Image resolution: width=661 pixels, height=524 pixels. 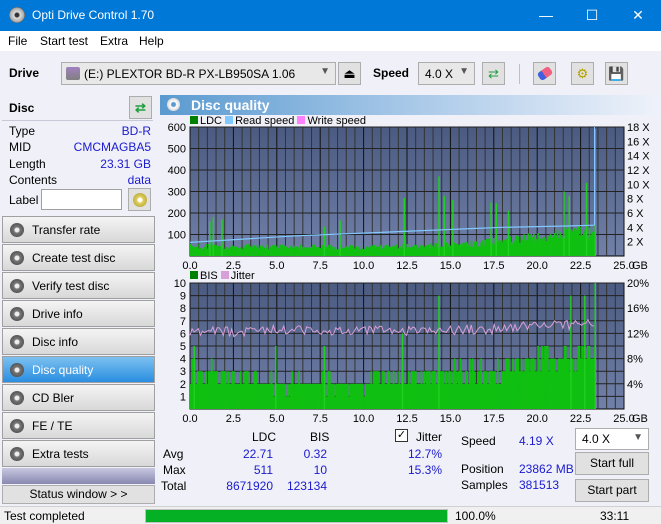 What do you see at coordinates (27, 164) in the screenshot?
I see `disc-length-label: Length` at bounding box center [27, 164].